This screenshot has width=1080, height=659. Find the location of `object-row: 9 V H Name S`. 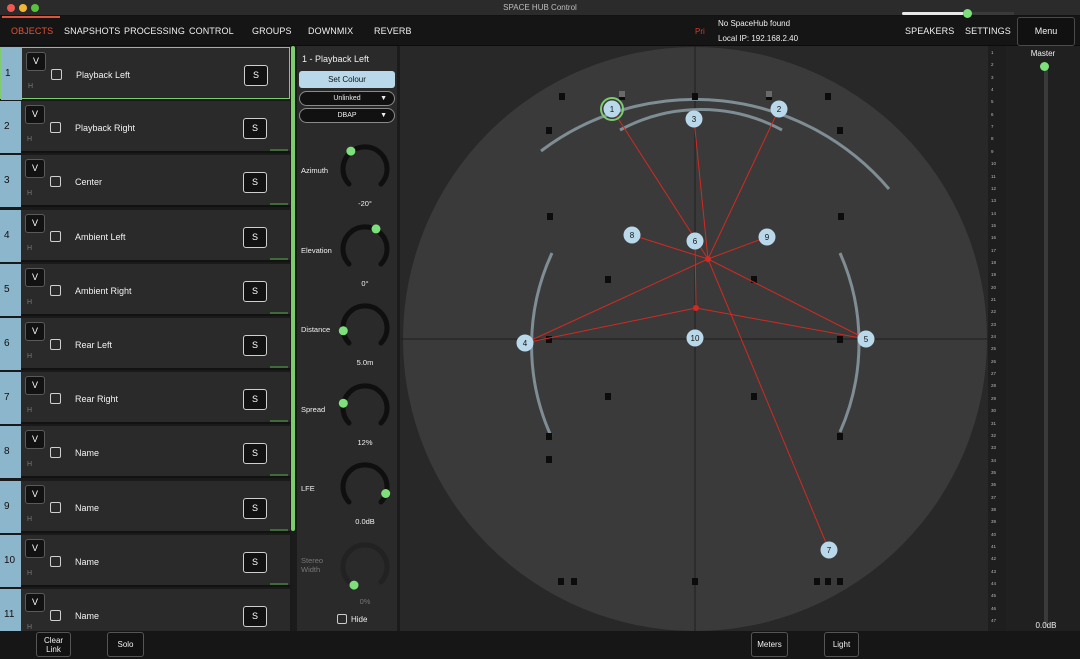

object-row: 9 V H Name S is located at coordinates (145, 506).